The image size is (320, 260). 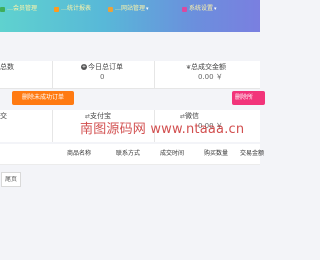 I want to click on users-icon, so click(x=2, y=9).